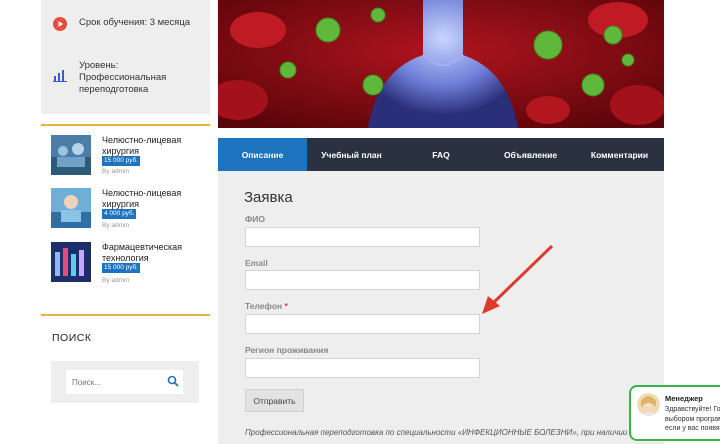 This screenshot has width=720, height=444. Describe the element at coordinates (684, 398) in the screenshot. I see `chat-manager-name: Менеджер` at that location.